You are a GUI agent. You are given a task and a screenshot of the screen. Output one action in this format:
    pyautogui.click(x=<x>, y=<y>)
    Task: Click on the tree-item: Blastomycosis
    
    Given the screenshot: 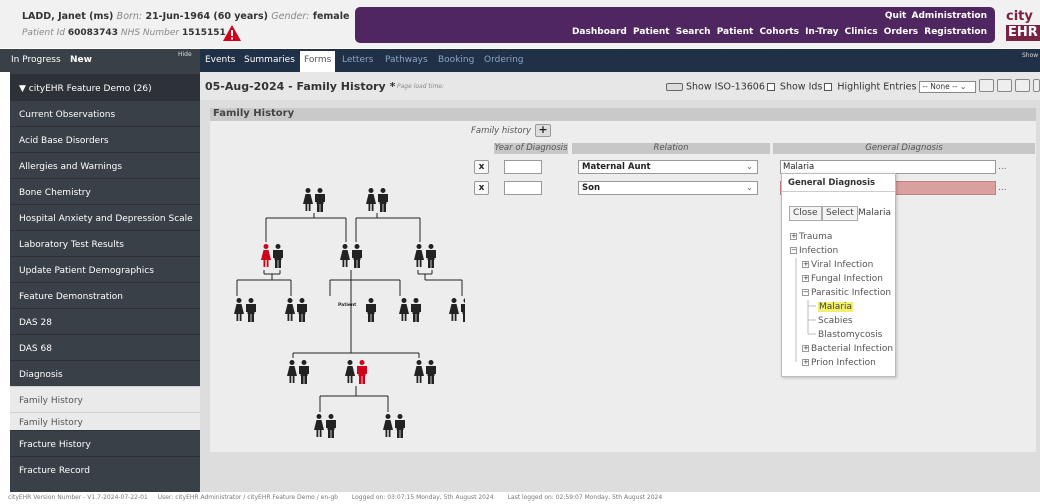 What is the action you would take?
    pyautogui.click(x=850, y=335)
    